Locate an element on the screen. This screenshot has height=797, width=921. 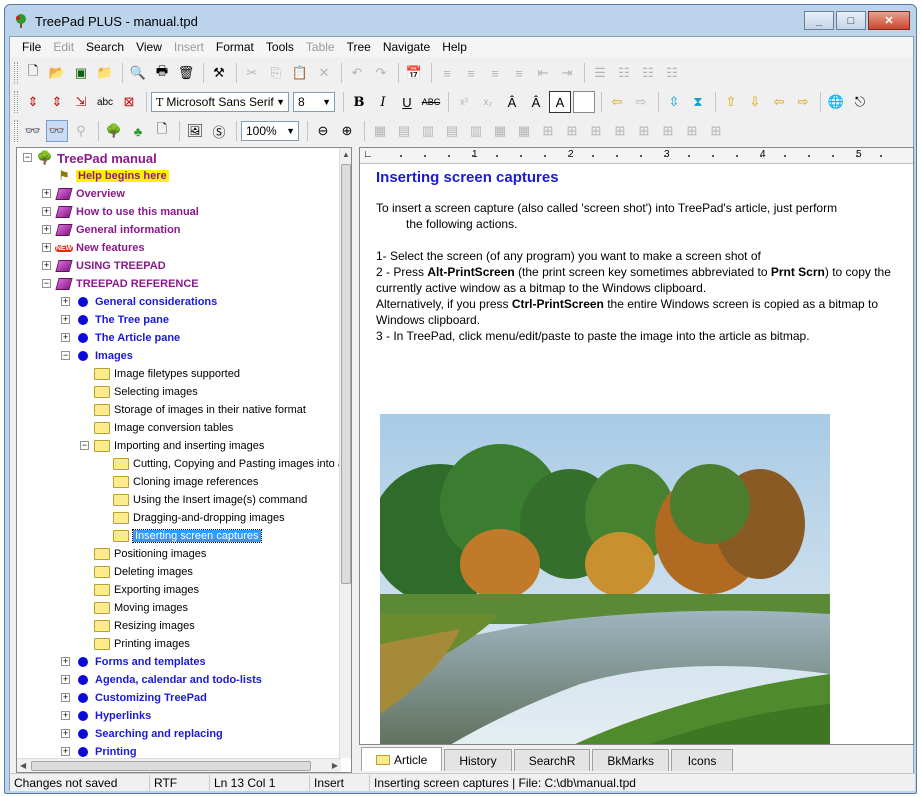
promote-node-icon: ⇲ is located at coordinates (81, 102).